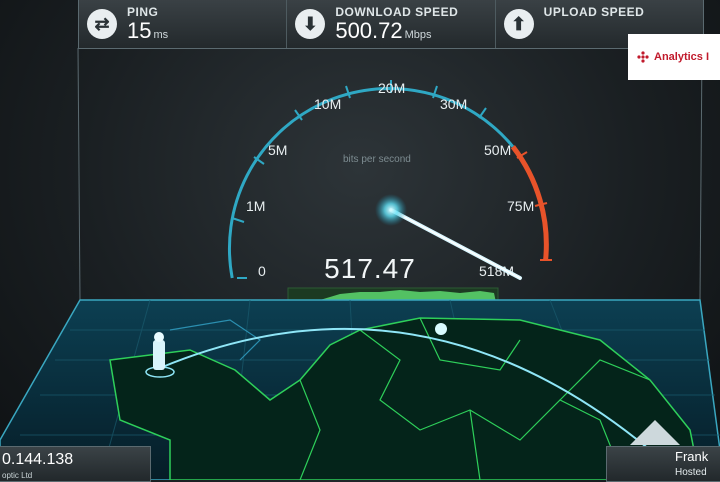 This screenshot has width=720, height=482. Describe the element at coordinates (520, 206) in the screenshot. I see `tick-label-75m: 75M` at that location.